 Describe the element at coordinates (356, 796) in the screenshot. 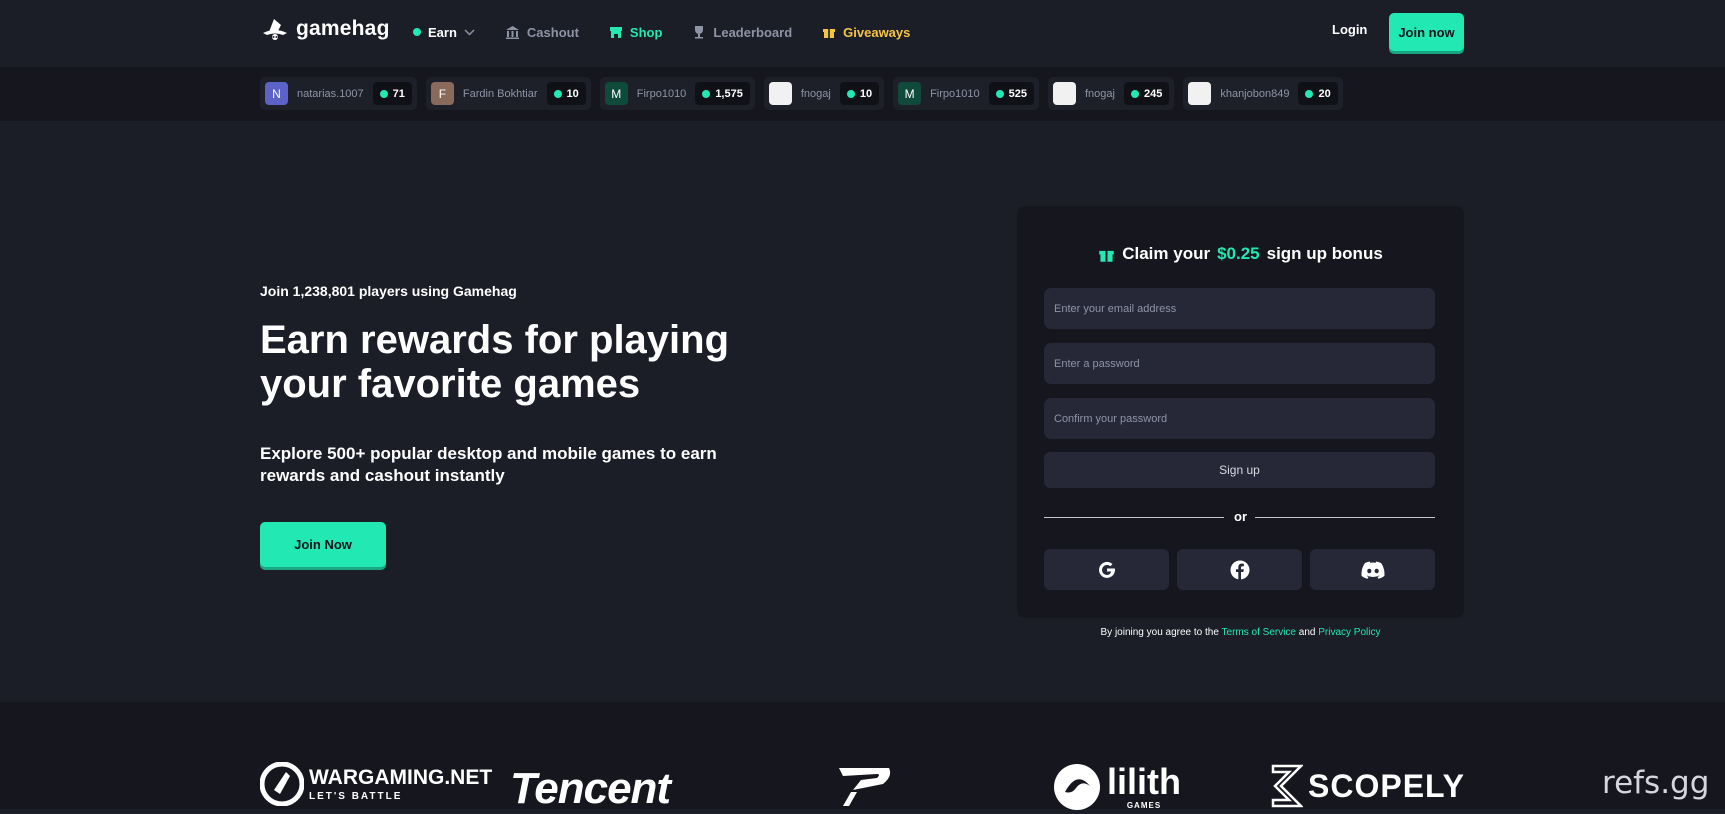

I see `wargaming-tagline: LET'S BATTLE` at that location.